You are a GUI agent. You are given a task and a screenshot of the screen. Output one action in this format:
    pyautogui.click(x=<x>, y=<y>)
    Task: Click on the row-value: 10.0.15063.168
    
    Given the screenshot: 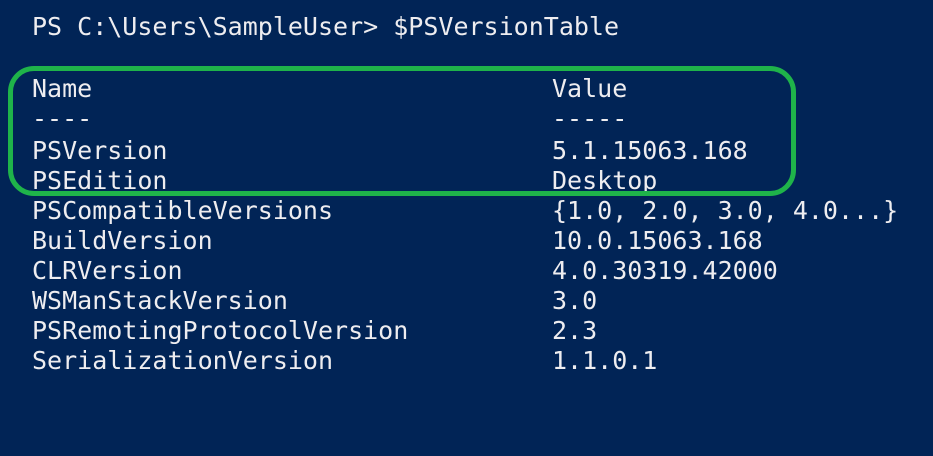 What is the action you would take?
    pyautogui.click(x=657, y=240)
    